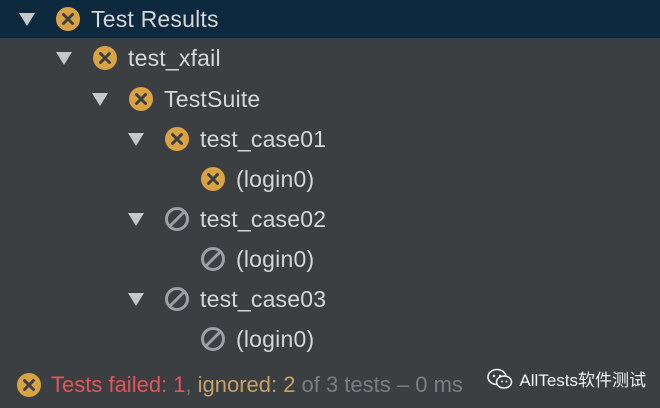  I want to click on tree-node-label: Test Results, so click(155, 18).